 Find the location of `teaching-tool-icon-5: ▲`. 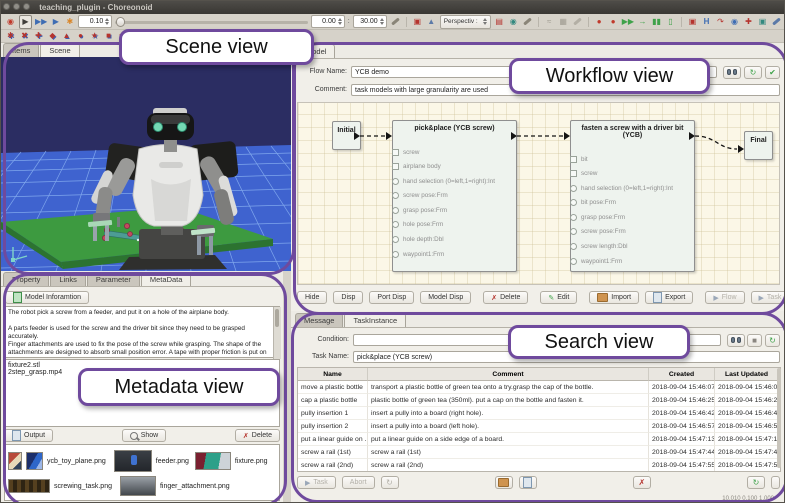

teaching-tool-icon-5: ▲ is located at coordinates (66, 36).